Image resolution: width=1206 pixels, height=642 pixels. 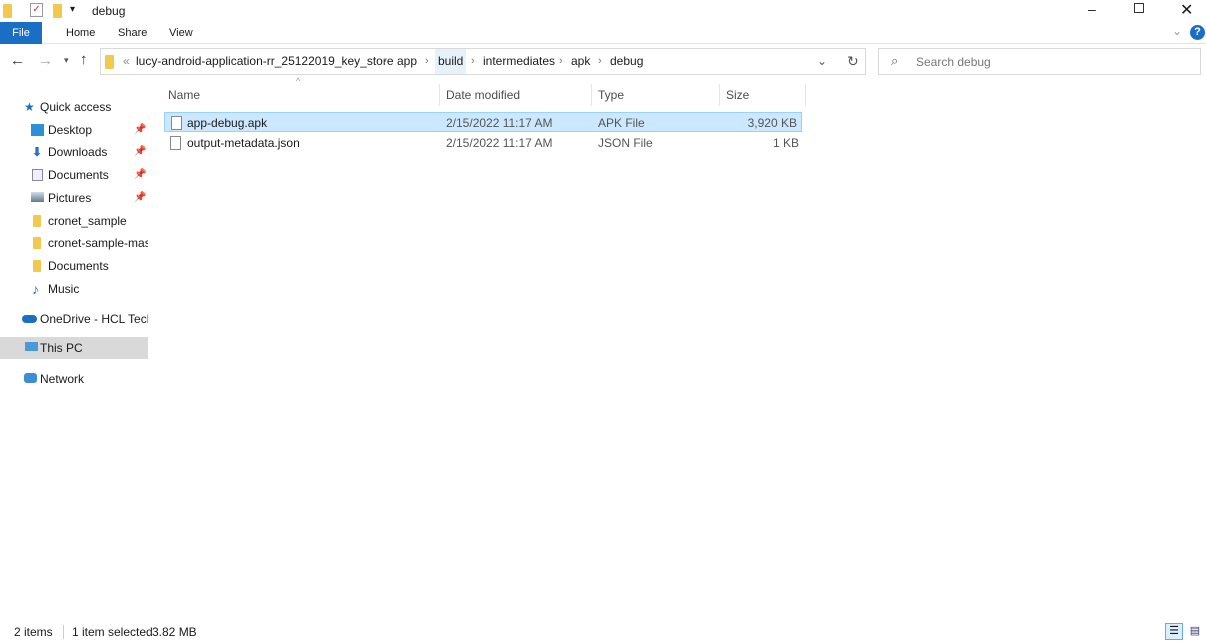 I want to click on close-button: ✕, so click(x=1186, y=10).